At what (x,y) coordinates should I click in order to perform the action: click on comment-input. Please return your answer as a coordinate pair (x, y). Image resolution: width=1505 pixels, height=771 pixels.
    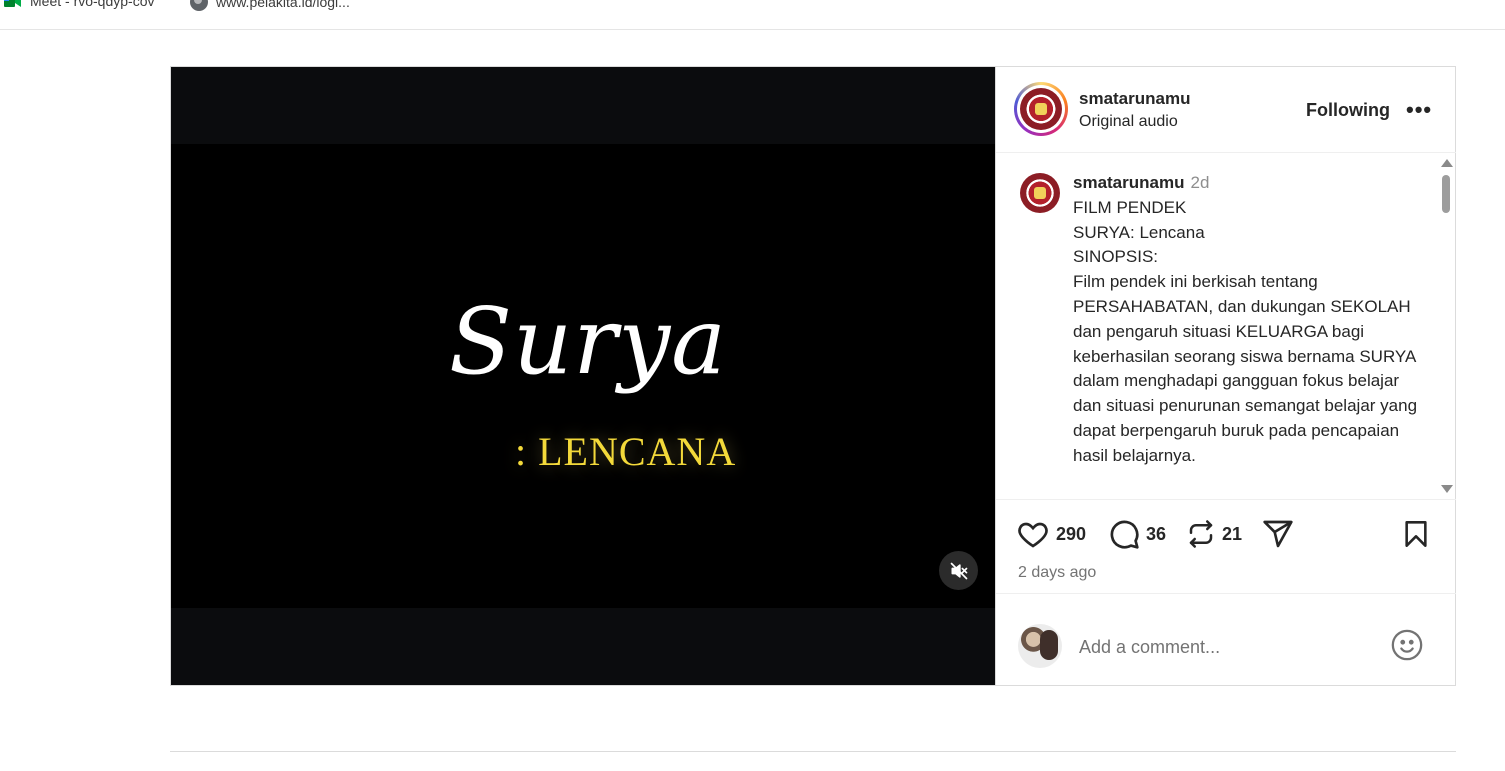
    Looking at the image, I should click on (1224, 647).